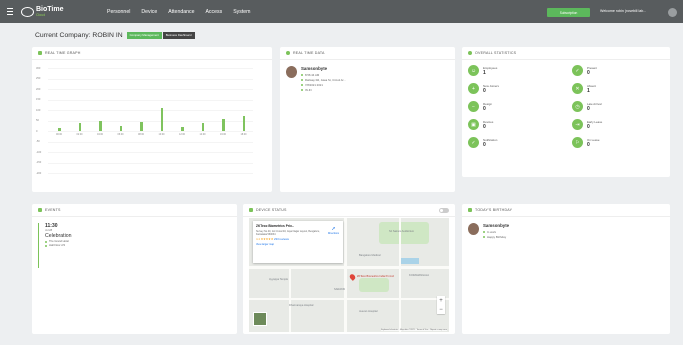 This screenshot has height=345, width=683. I want to click on zoom-in-icon: +, so click(441, 301).